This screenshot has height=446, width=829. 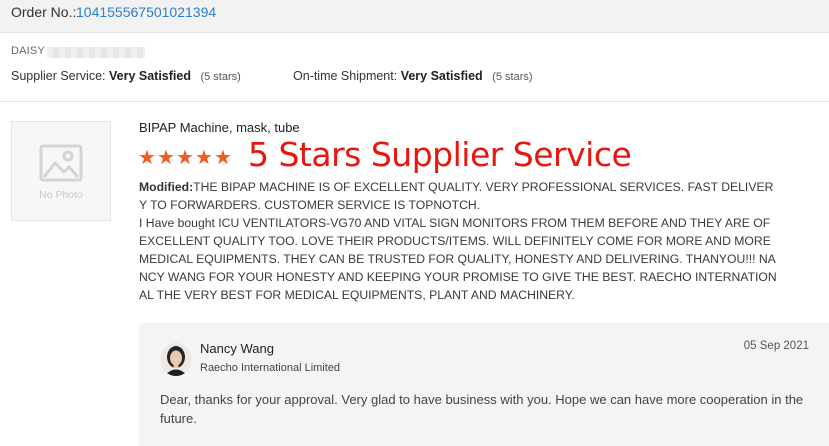 What do you see at coordinates (776, 346) in the screenshot?
I see `reply-date: 05 Sep 2021` at bounding box center [776, 346].